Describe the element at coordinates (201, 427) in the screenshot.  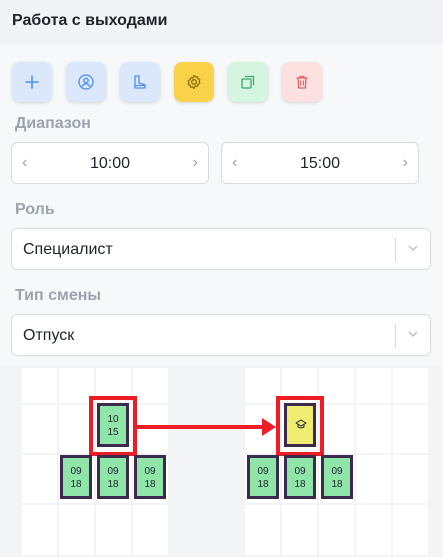
I see `transition-arrow` at that location.